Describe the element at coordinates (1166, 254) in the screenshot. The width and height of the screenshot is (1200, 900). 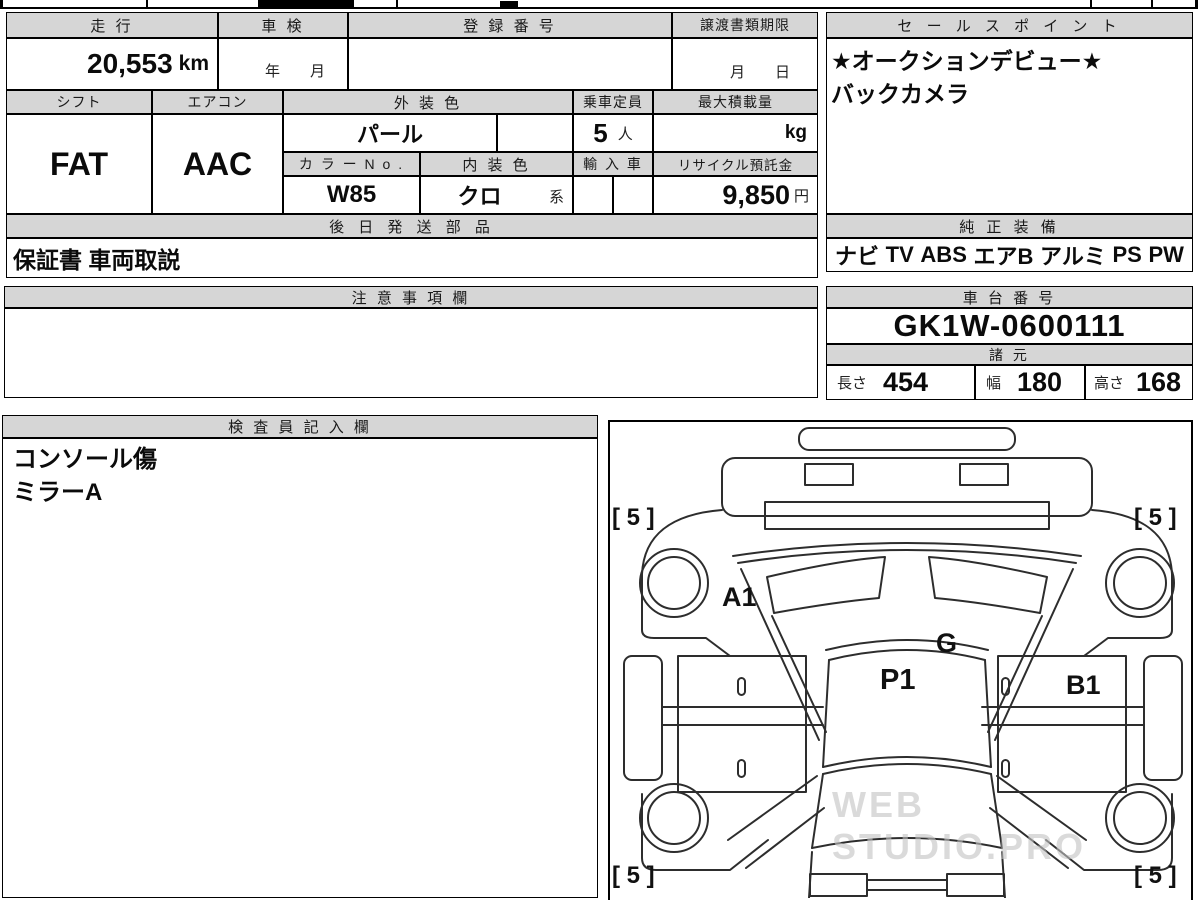
I see `equipment-item: PW` at that location.